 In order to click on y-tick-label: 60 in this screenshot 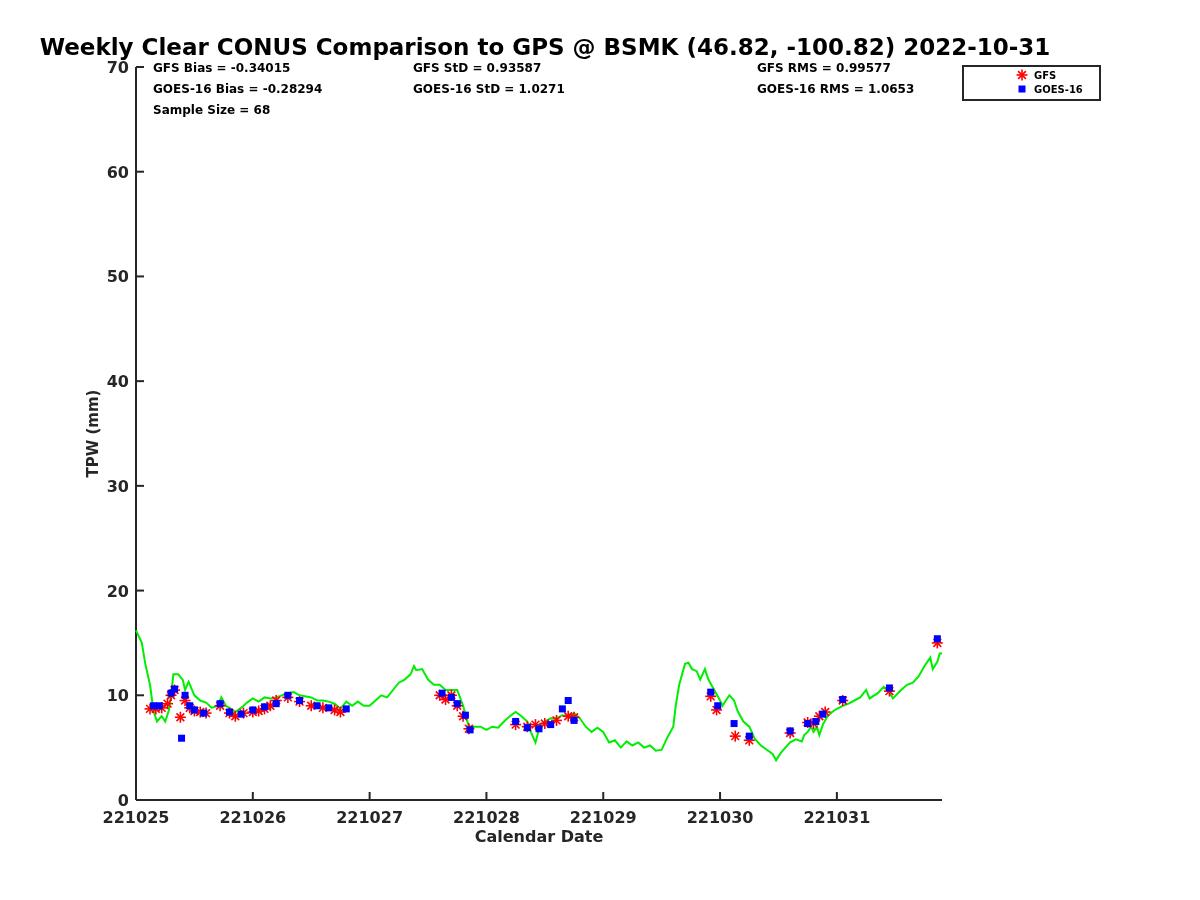, I will do `click(117, 172)`.